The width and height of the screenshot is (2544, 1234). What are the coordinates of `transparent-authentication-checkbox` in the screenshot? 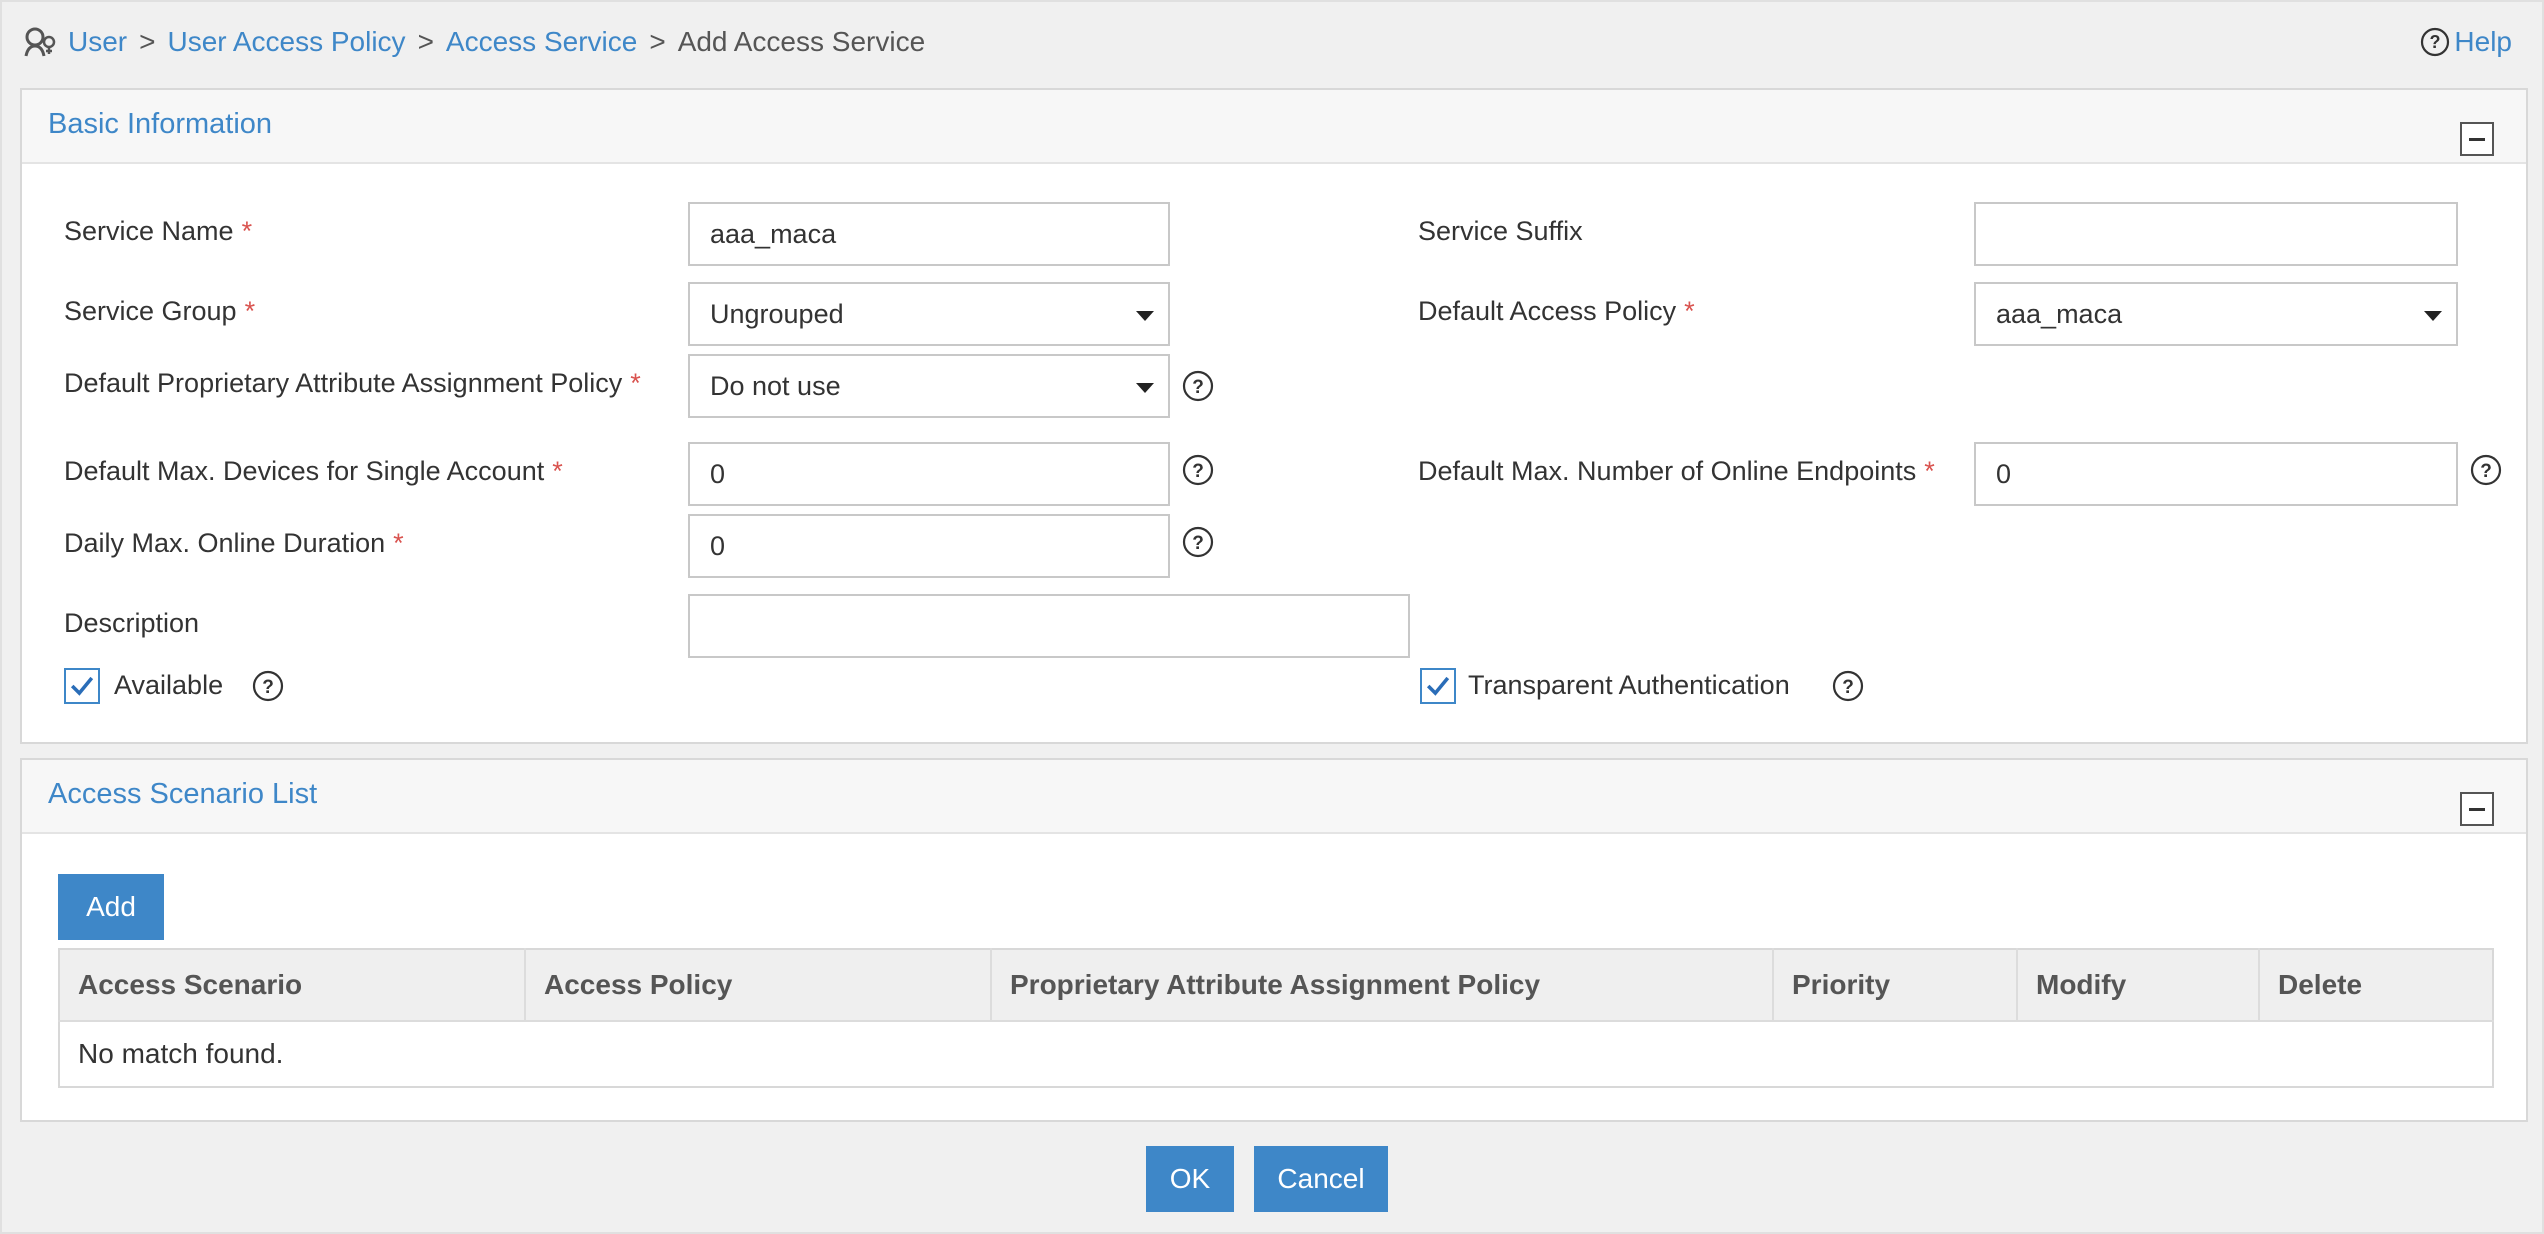 It's located at (1438, 686).